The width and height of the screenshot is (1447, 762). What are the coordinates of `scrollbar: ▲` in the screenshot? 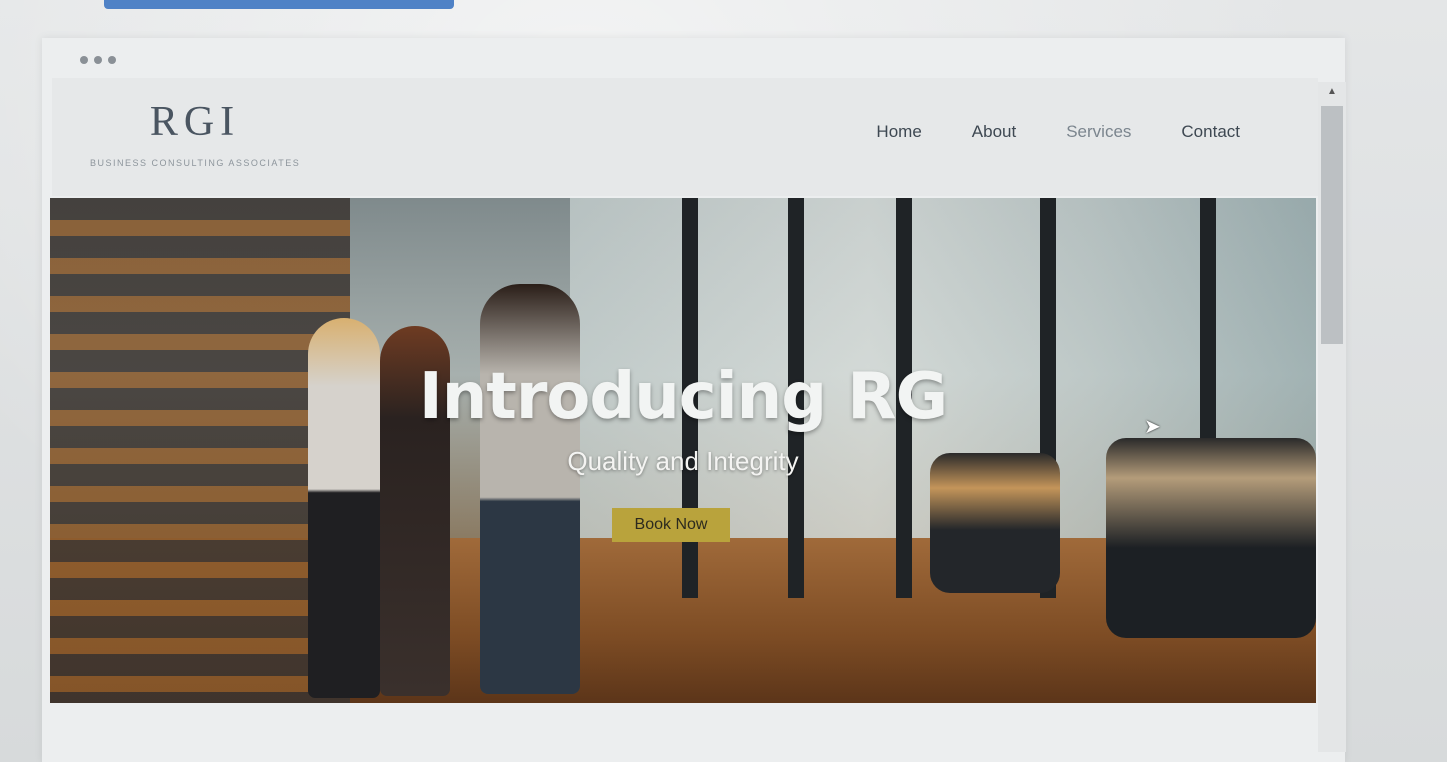 It's located at (1332, 417).